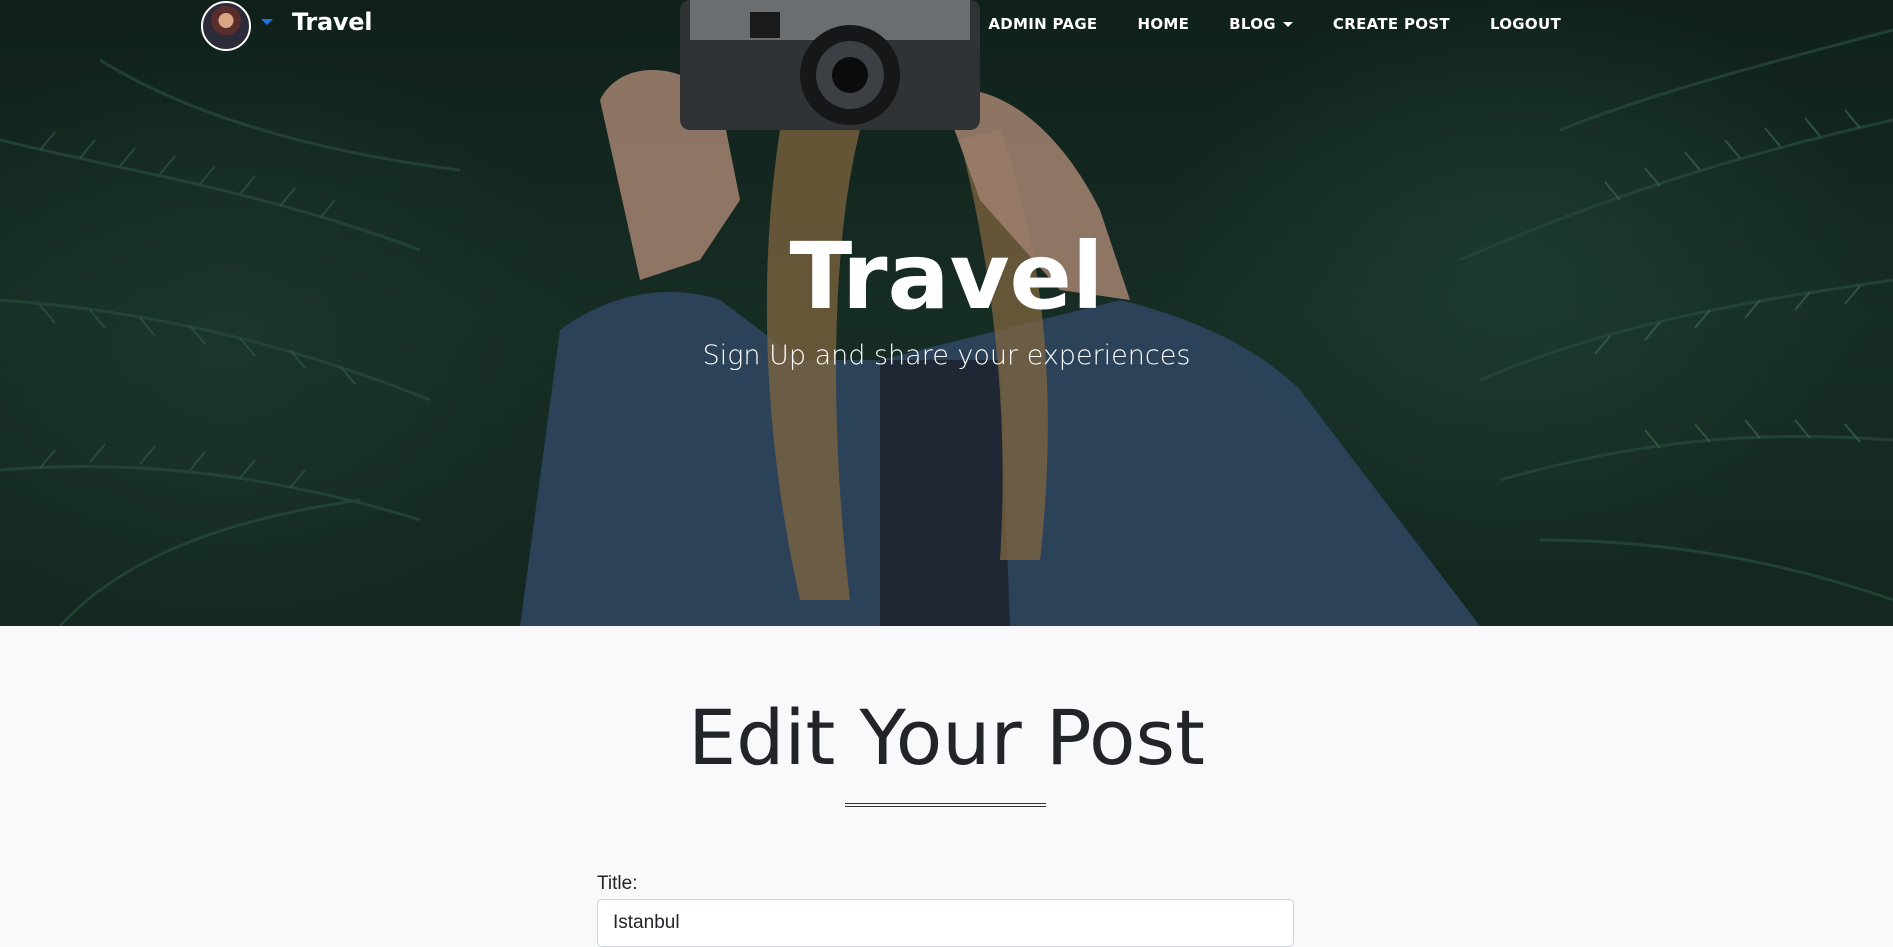 The width and height of the screenshot is (1893, 947). I want to click on nav-admin-page-label: ADMIN PAGE, so click(1043, 24).